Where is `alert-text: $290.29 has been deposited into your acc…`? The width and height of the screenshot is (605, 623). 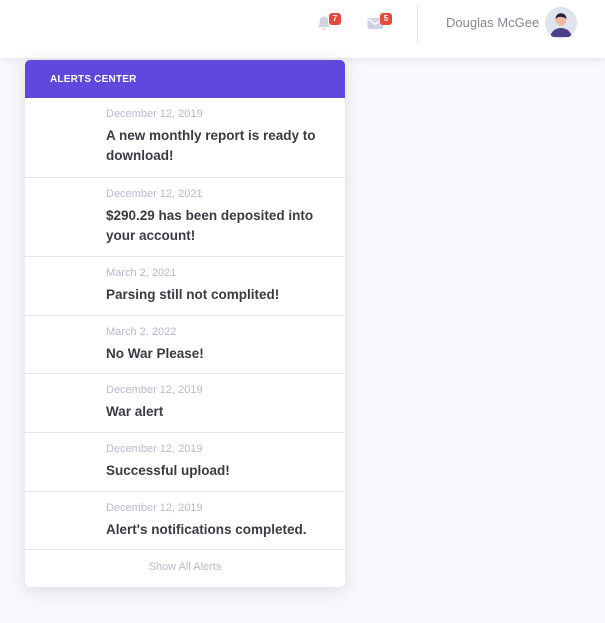
alert-text: $290.29 has been deposited into your acc… is located at coordinates (210, 225).